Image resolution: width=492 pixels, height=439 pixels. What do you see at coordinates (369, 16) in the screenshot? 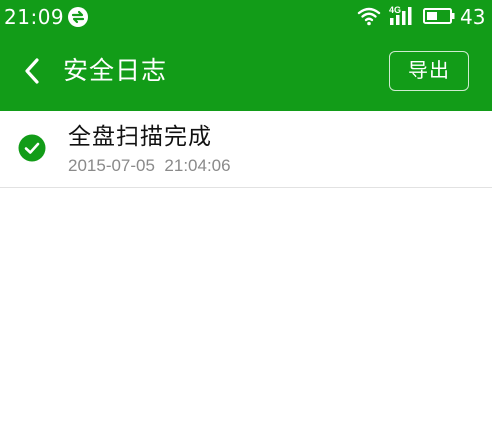
I see `wifi-icon` at bounding box center [369, 16].